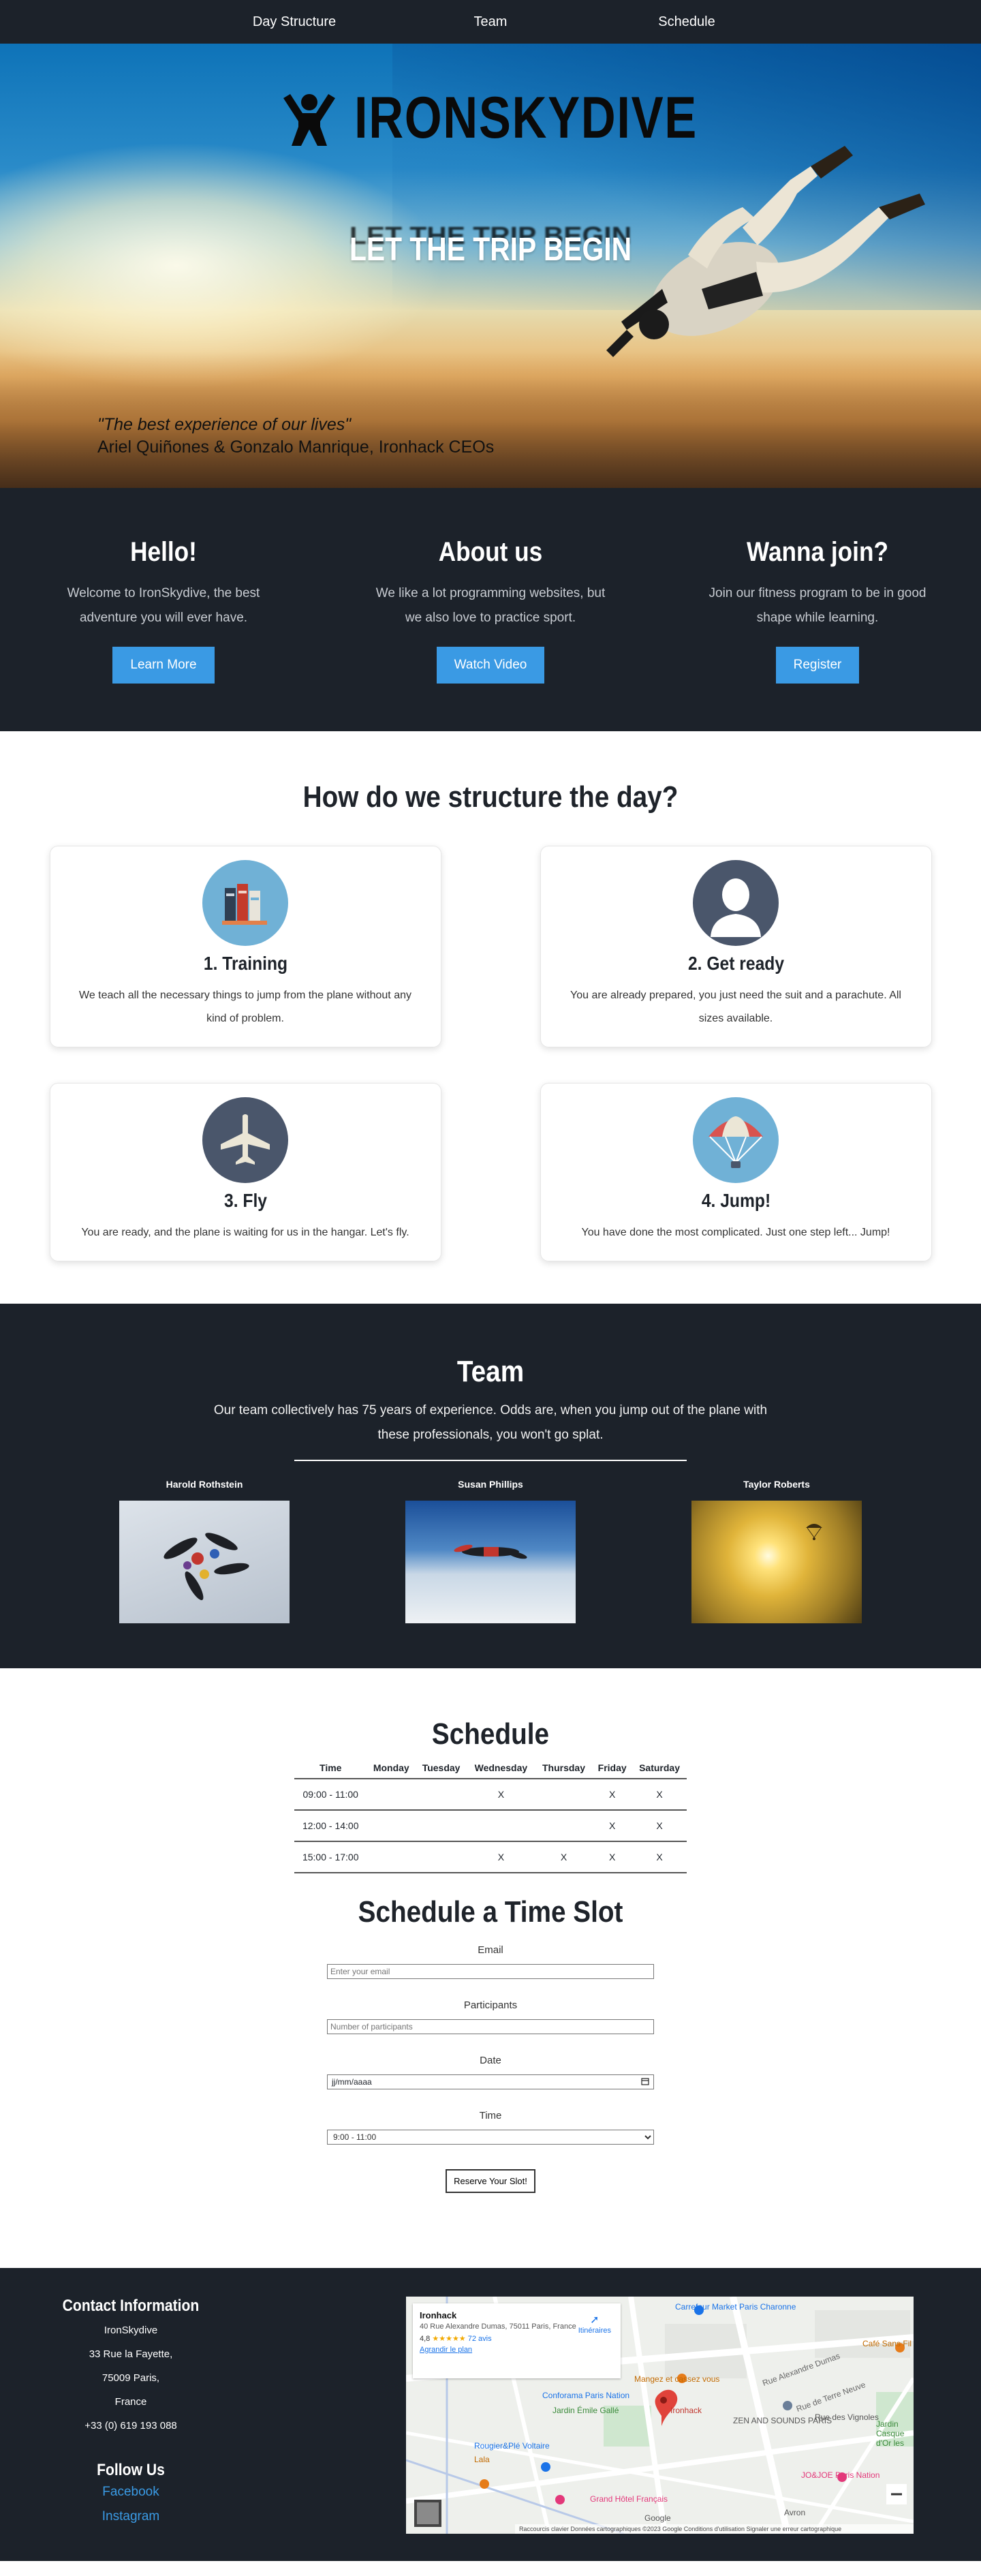 The width and height of the screenshot is (981, 2576). I want to click on map-reviews-link: 72 avis, so click(480, 2339).